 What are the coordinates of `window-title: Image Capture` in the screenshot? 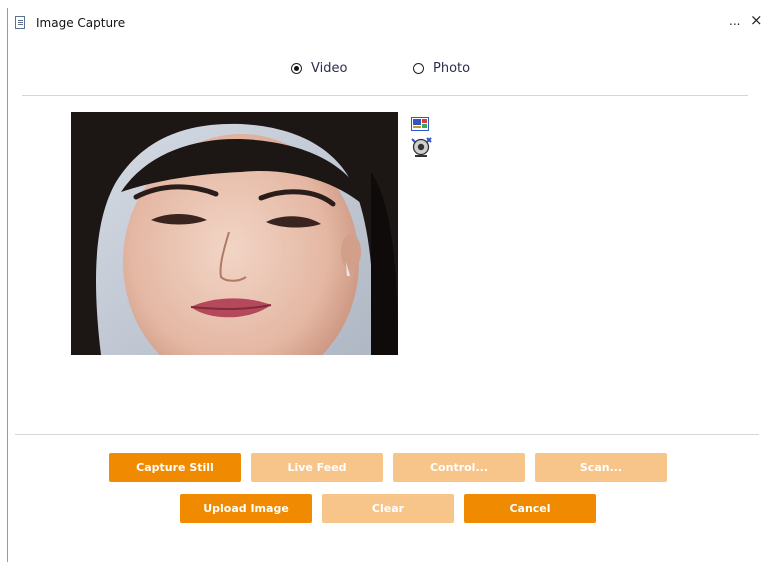 It's located at (81, 23).